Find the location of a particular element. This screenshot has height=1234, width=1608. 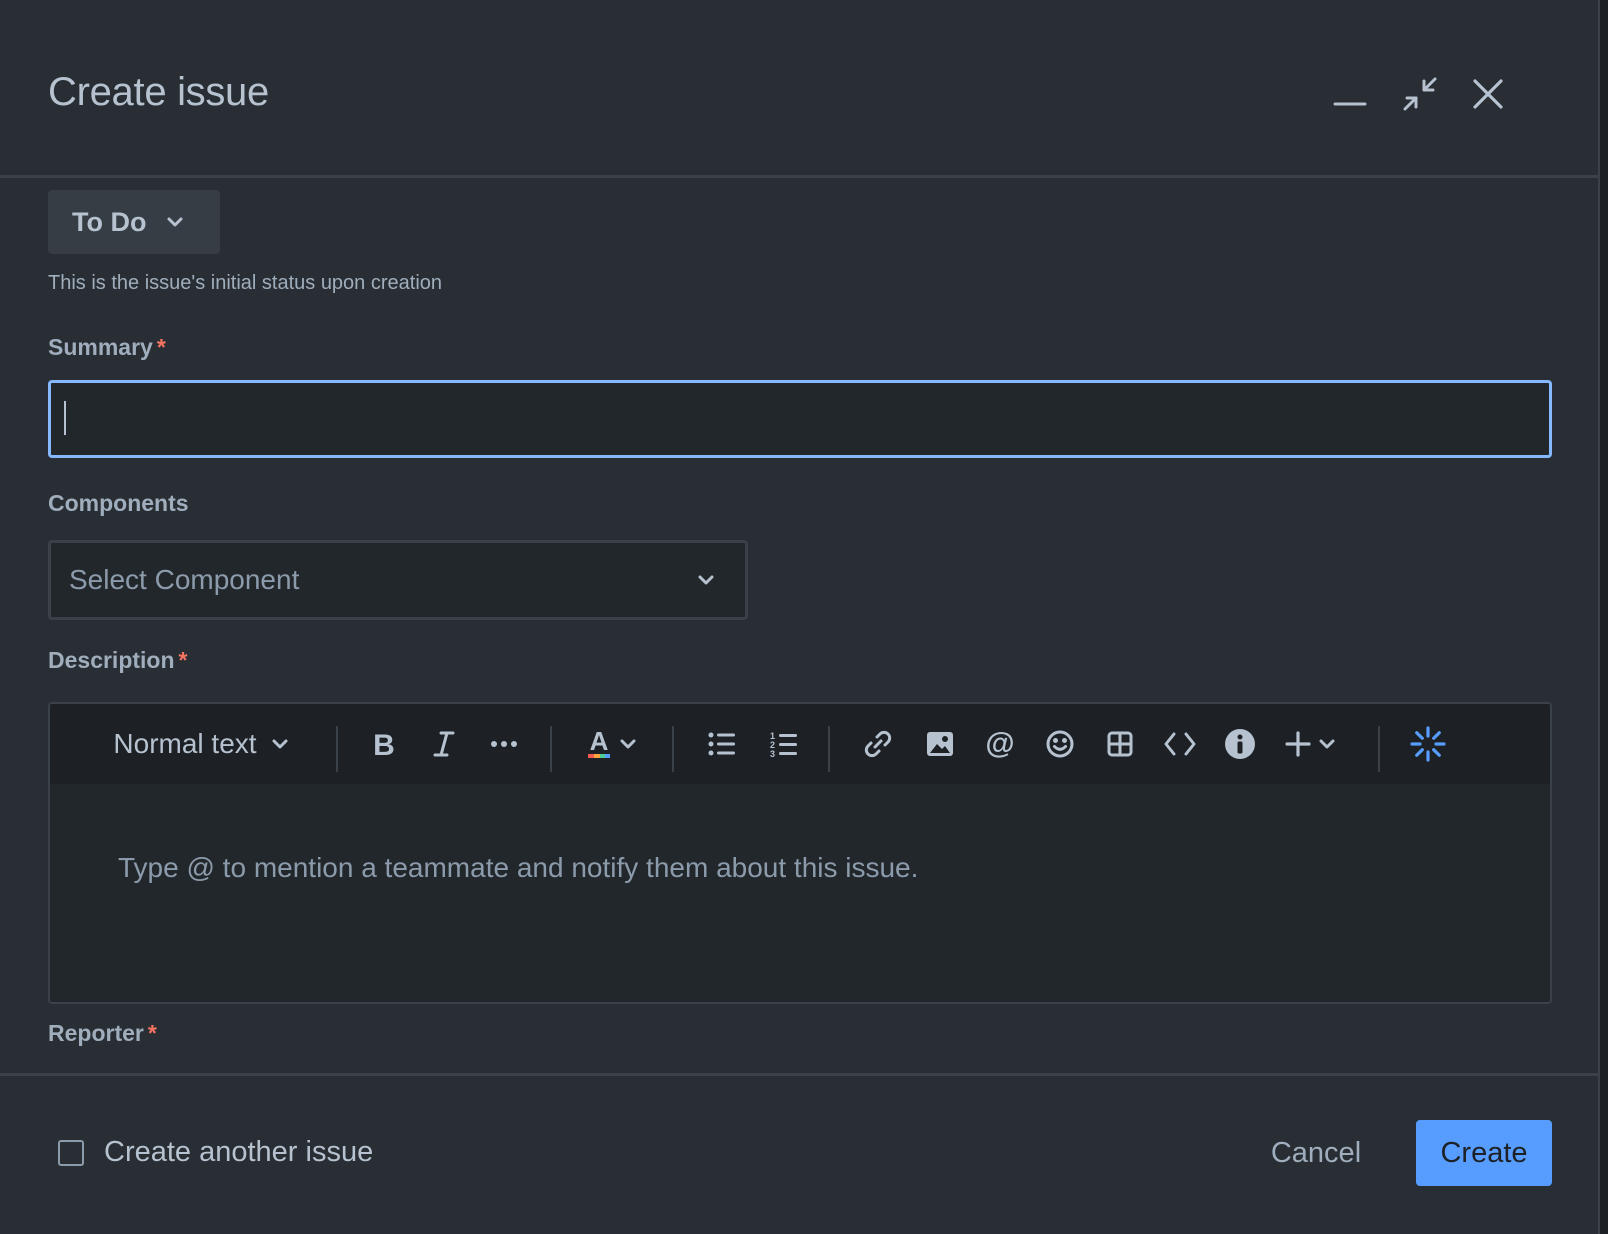

insert-button is located at coordinates (1310, 744).